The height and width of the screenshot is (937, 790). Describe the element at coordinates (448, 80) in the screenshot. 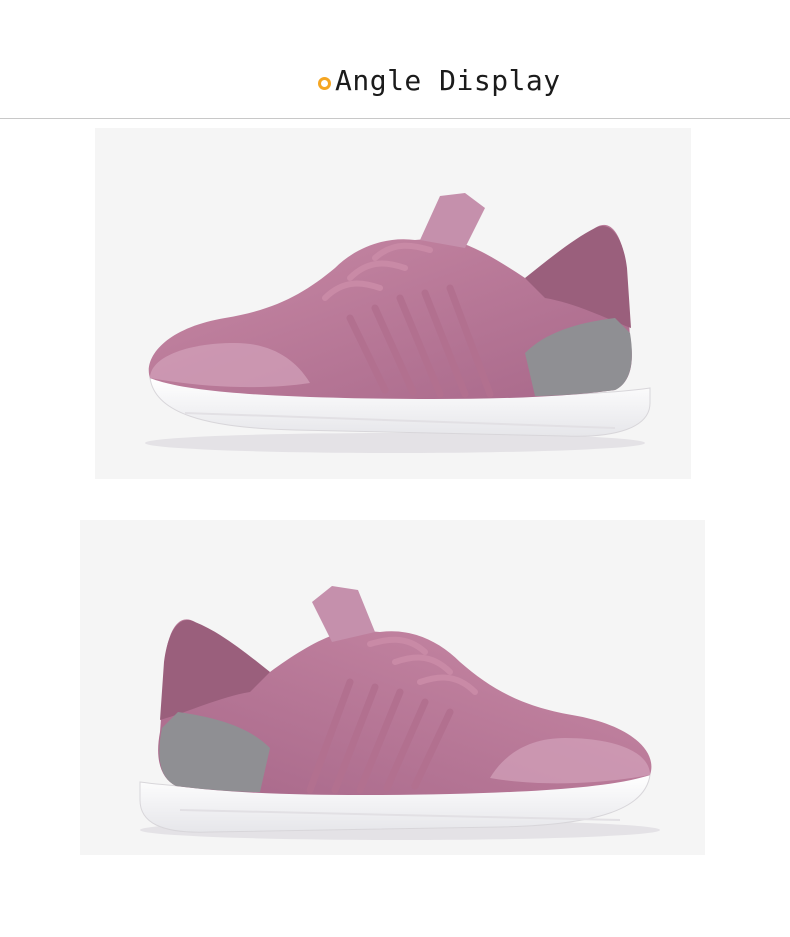

I see `section-title-text: Angle Display` at that location.